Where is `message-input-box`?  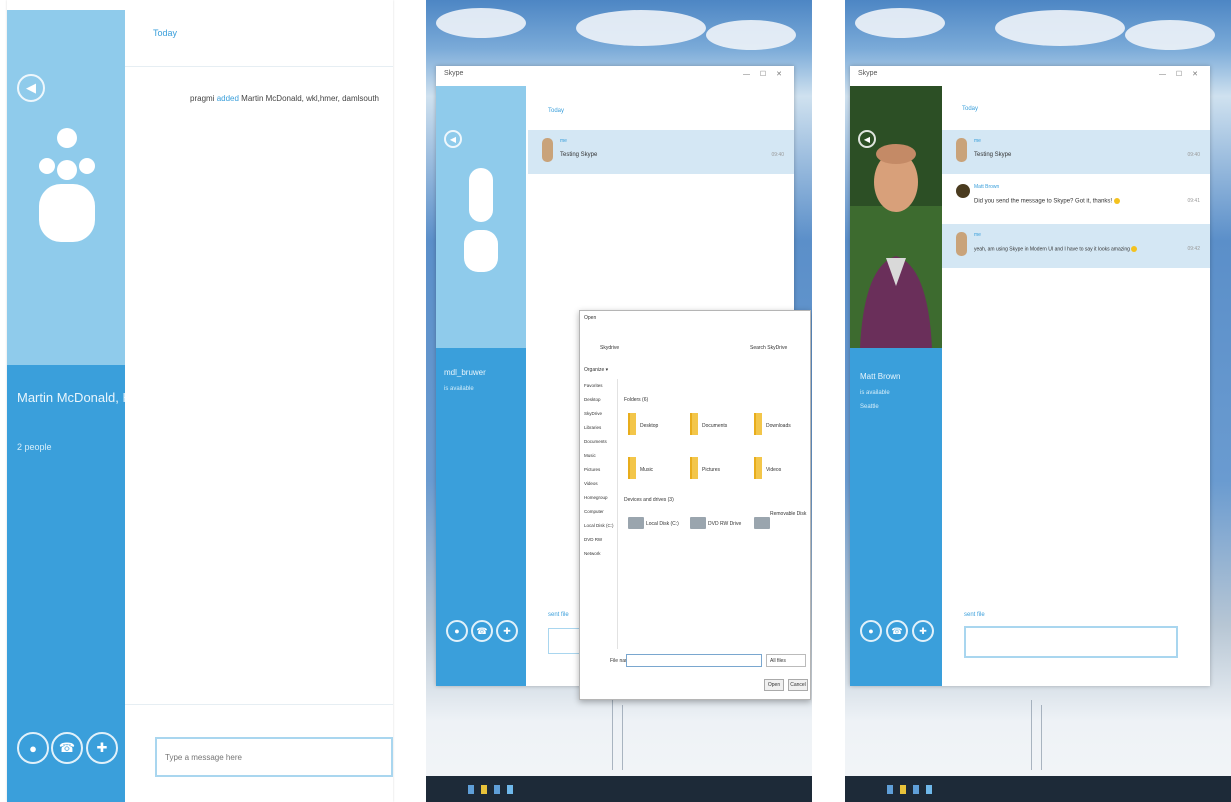 message-input-box is located at coordinates (274, 757).